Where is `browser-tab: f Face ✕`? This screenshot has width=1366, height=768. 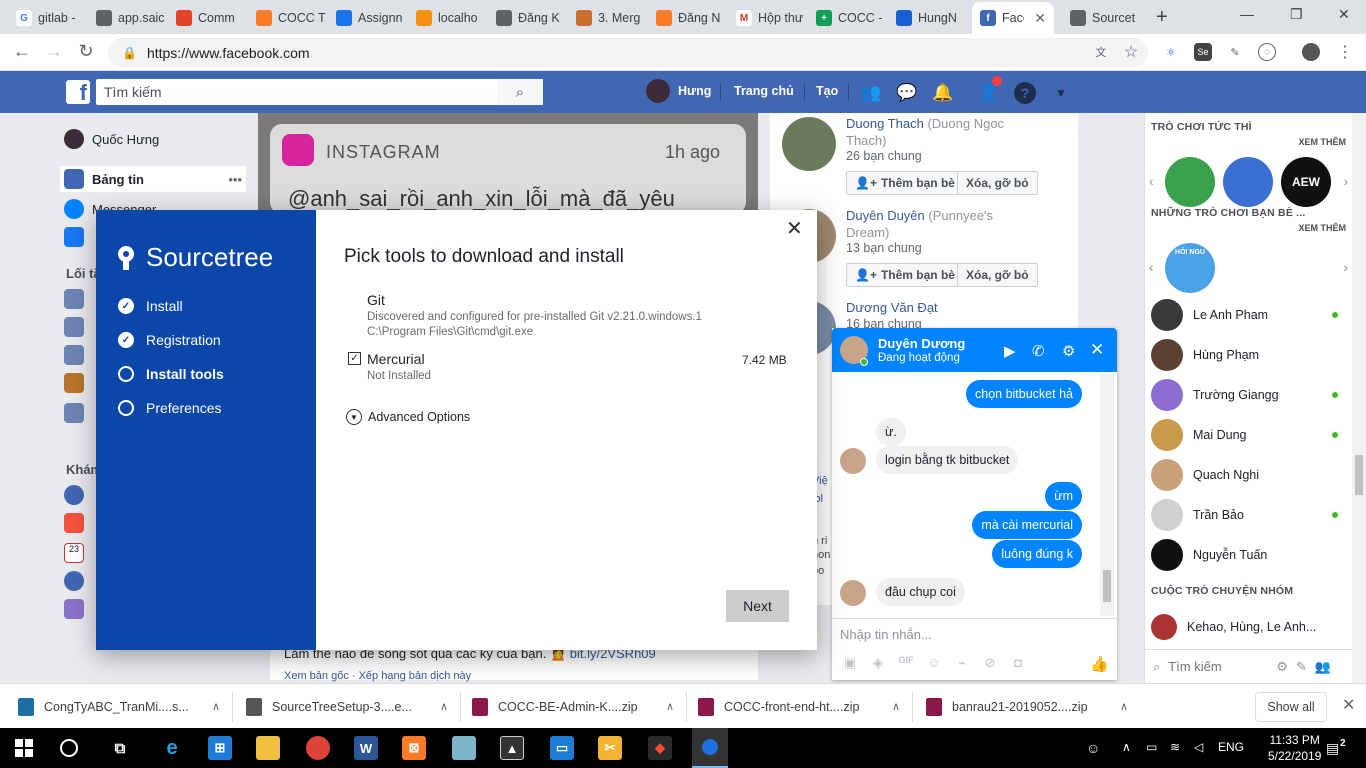
browser-tab: f Face ✕ is located at coordinates (1013, 18).